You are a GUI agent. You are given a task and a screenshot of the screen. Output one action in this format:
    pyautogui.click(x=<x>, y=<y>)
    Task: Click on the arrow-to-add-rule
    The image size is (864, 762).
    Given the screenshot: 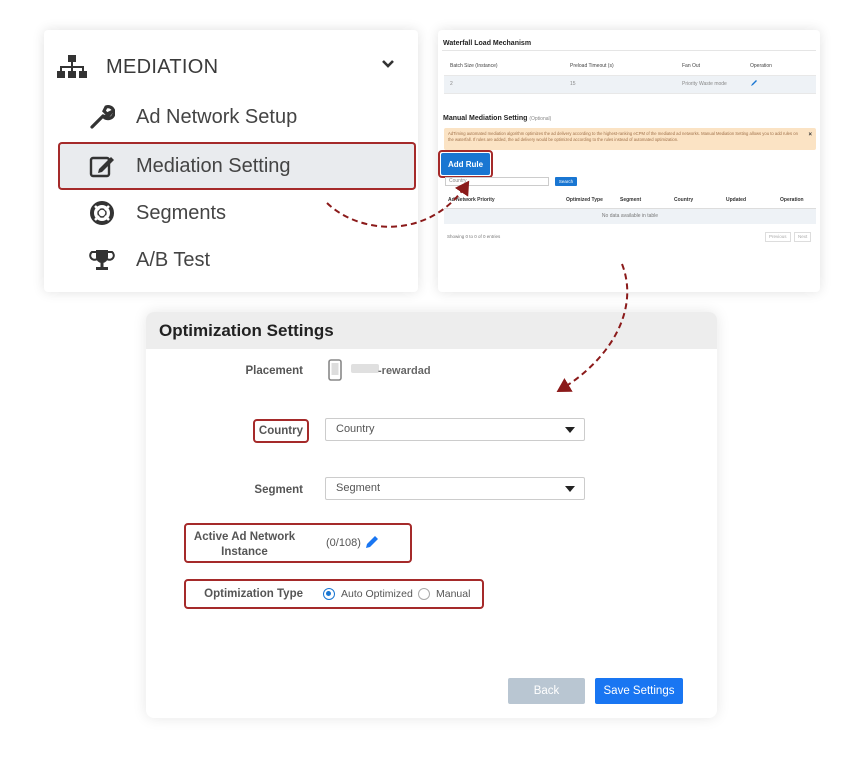 What is the action you would take?
    pyautogui.click(x=398, y=204)
    